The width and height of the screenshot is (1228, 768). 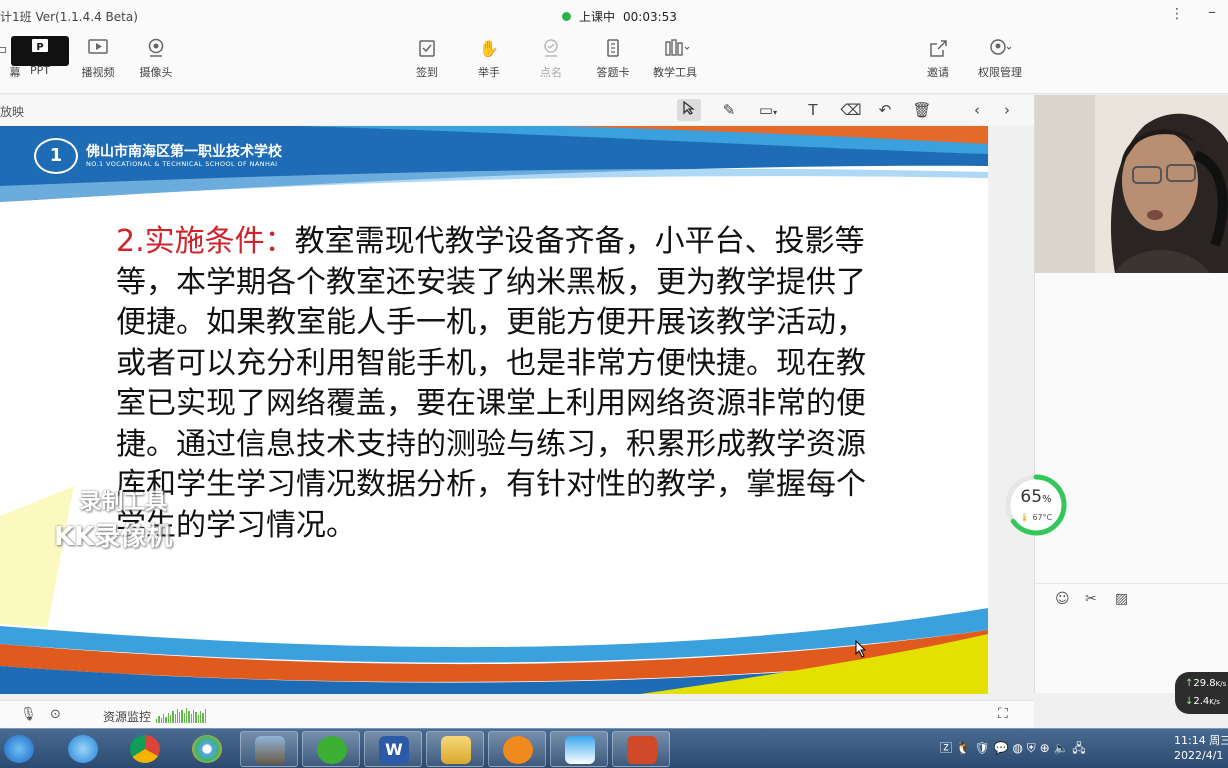 I want to click on system-clock: 11:14 周三 2022/4/1, so click(x=1201, y=748).